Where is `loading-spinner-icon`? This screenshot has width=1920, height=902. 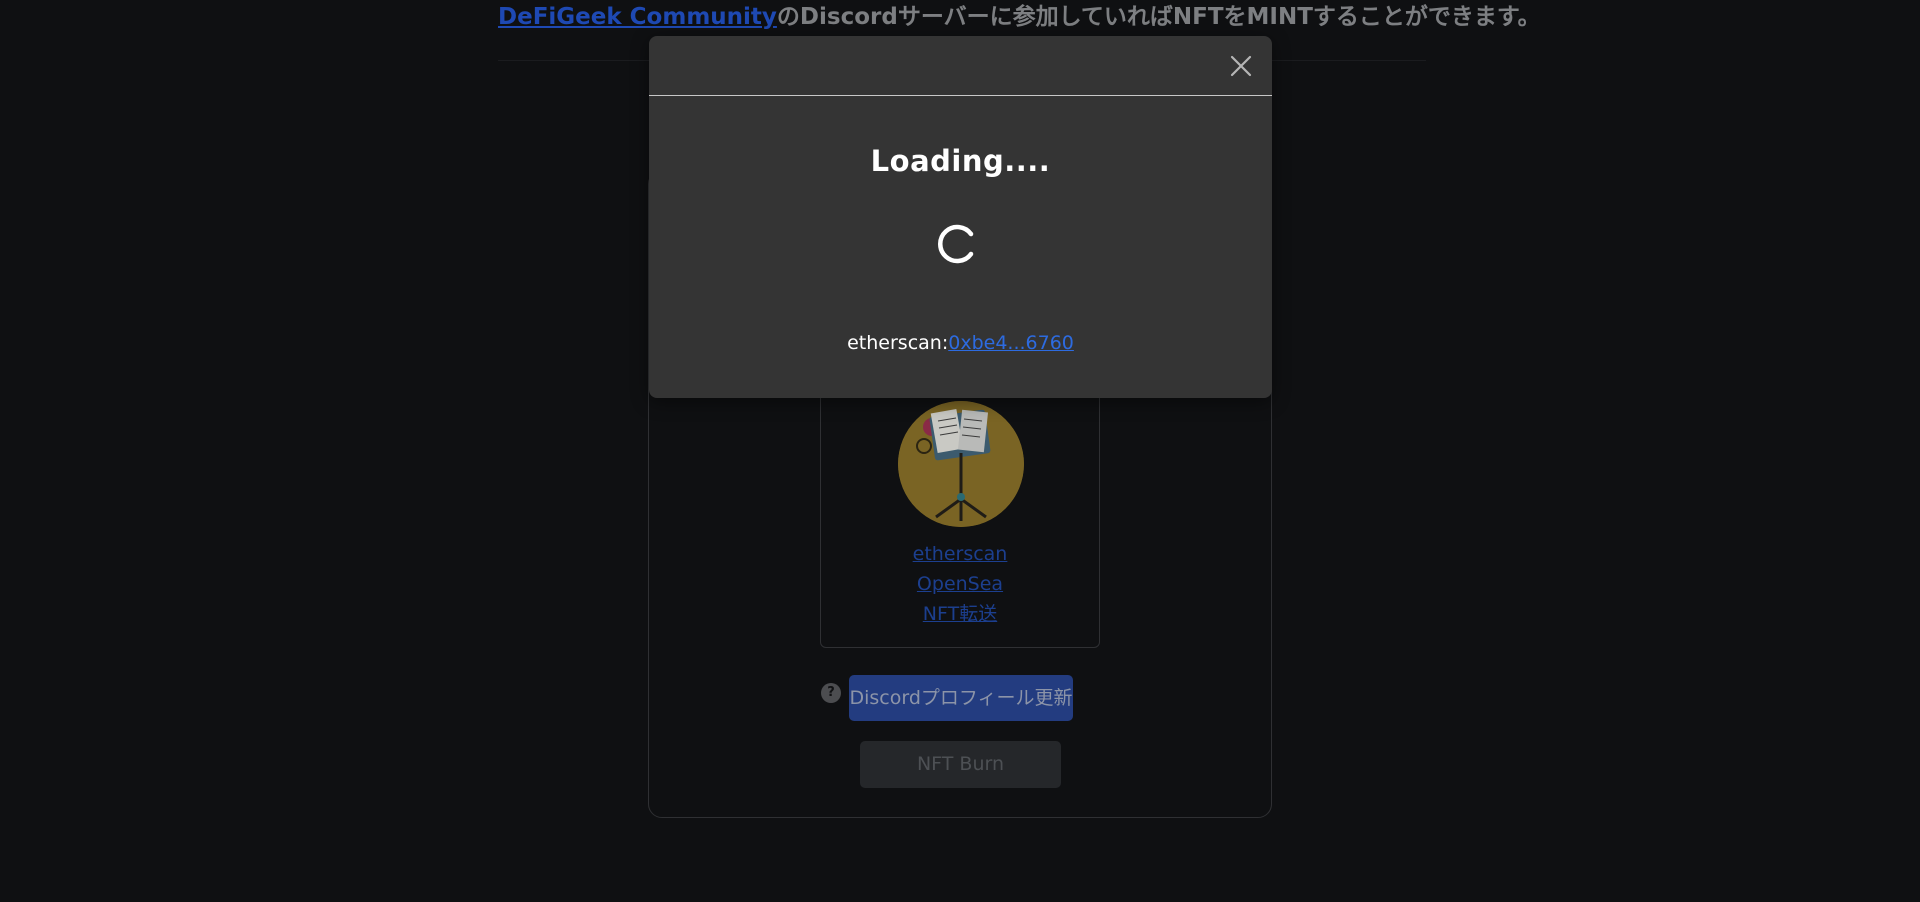 loading-spinner-icon is located at coordinates (958, 244).